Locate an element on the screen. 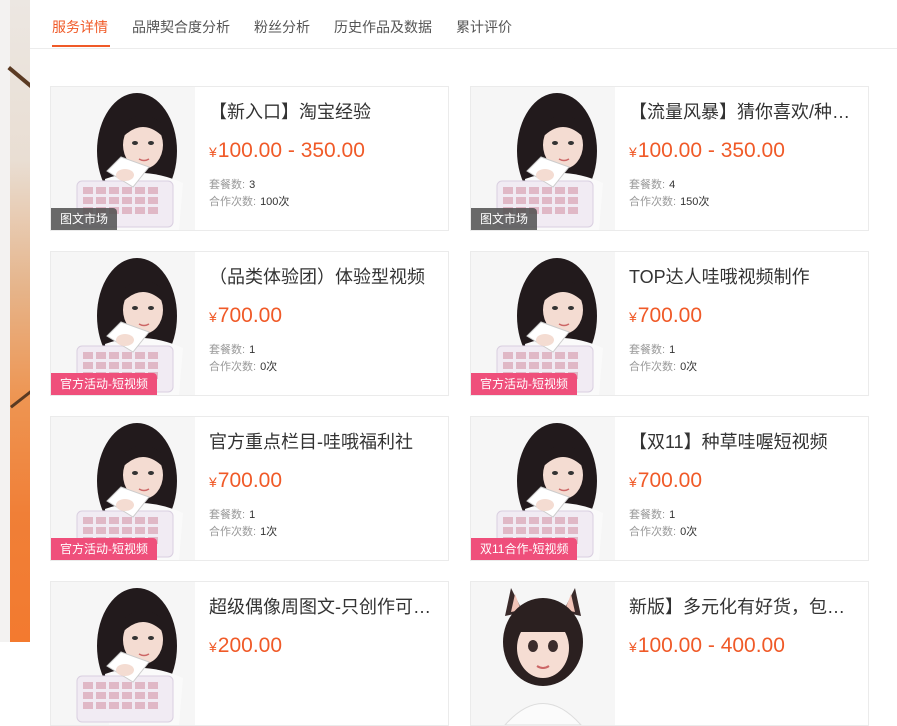  package-count: 套餐数: 3 is located at coordinates (232, 184).